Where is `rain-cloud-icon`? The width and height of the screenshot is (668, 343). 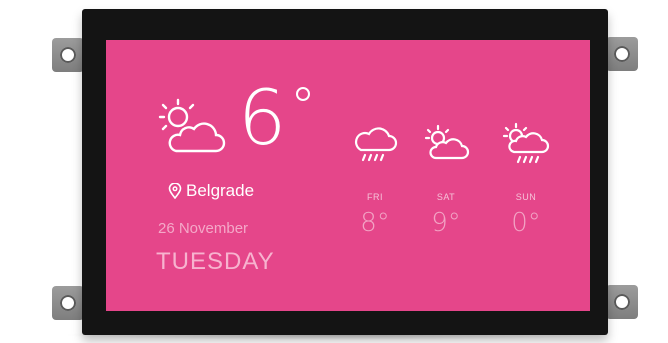 rain-cloud-icon is located at coordinates (376, 144).